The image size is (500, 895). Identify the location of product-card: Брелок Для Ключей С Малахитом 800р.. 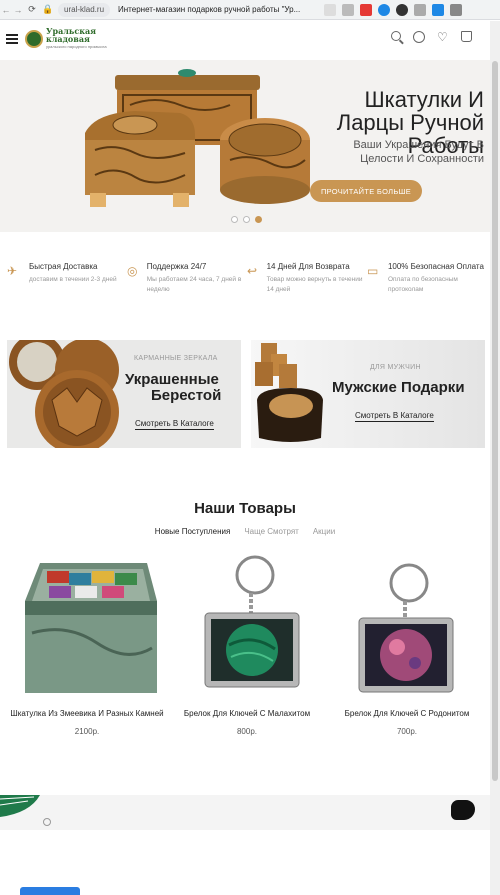
(247, 644).